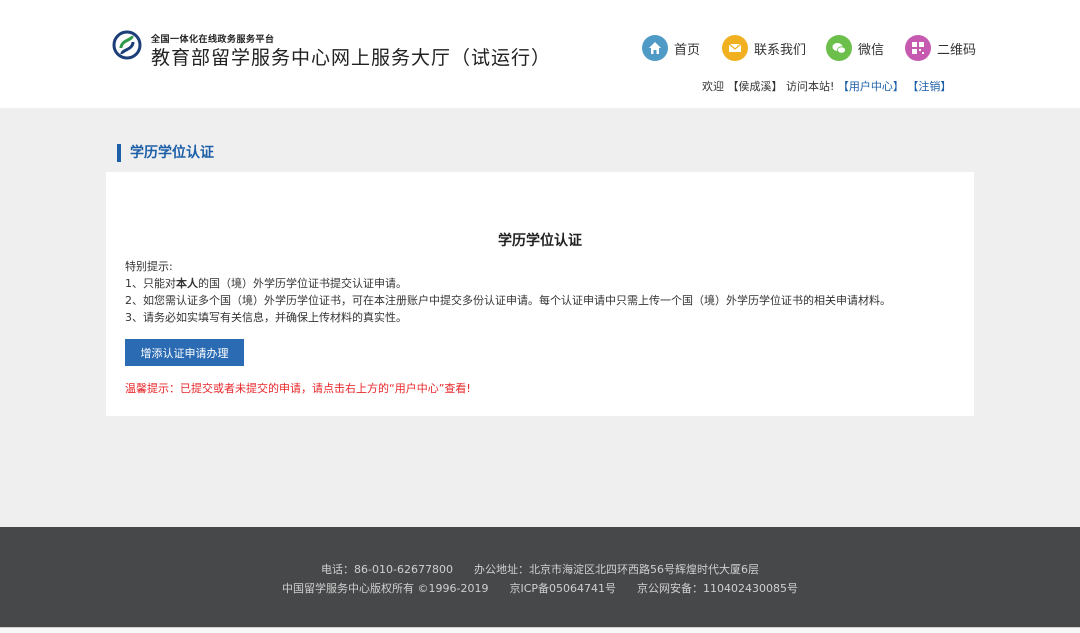 The image size is (1080, 633). I want to click on nav-wechat-label: 微信, so click(871, 50).